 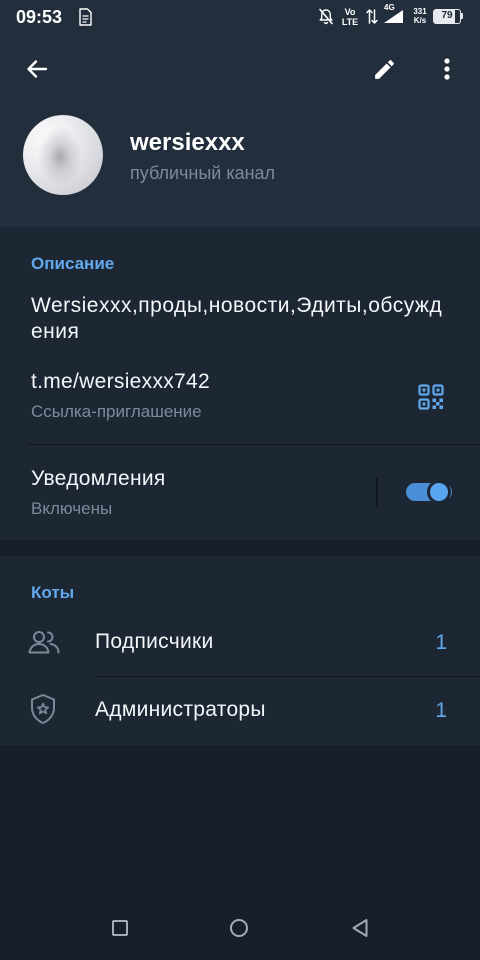 What do you see at coordinates (462, 16) in the screenshot?
I see `battery-tip` at bounding box center [462, 16].